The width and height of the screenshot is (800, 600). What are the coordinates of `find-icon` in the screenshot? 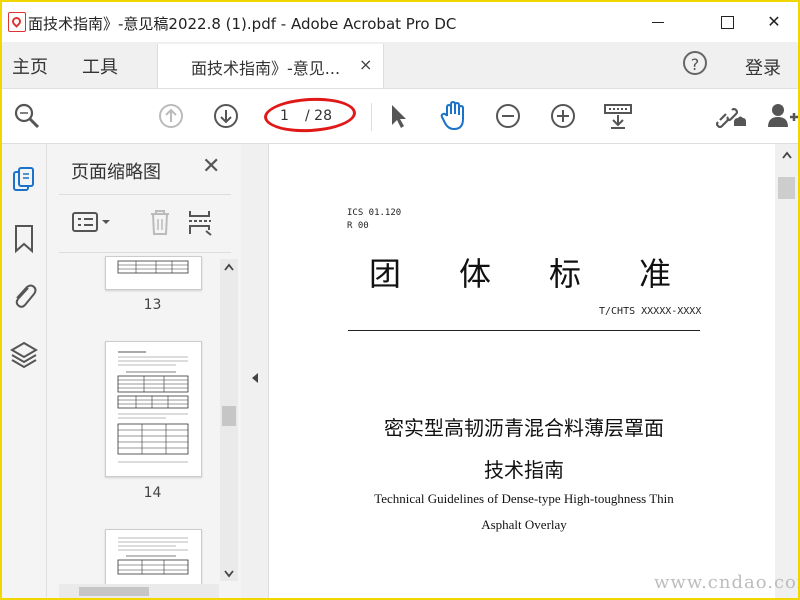 It's located at (27, 116).